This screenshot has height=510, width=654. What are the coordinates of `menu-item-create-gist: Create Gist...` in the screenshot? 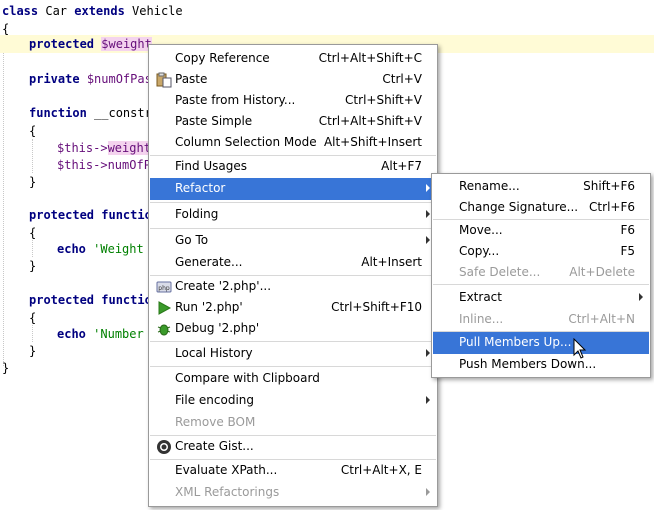 It's located at (293, 447).